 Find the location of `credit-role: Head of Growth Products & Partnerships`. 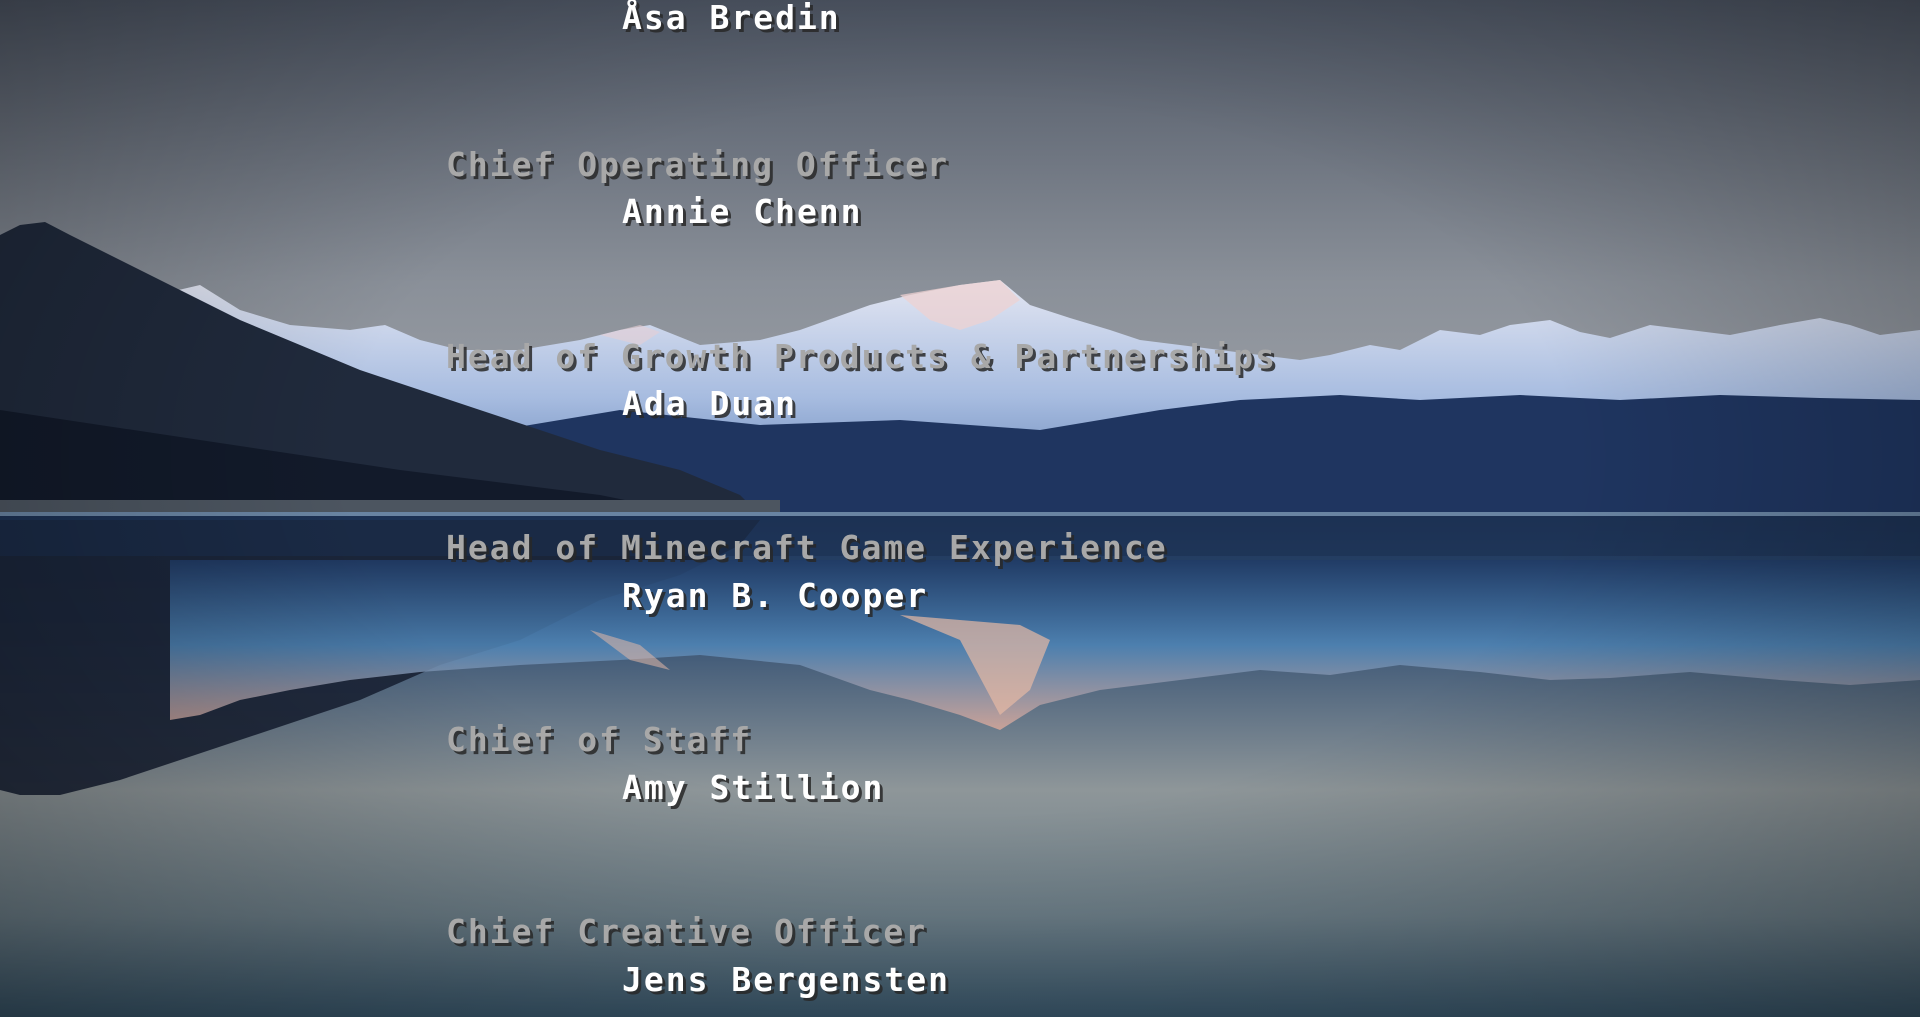

credit-role: Head of Growth Products & Partnerships is located at coordinates (861, 356).